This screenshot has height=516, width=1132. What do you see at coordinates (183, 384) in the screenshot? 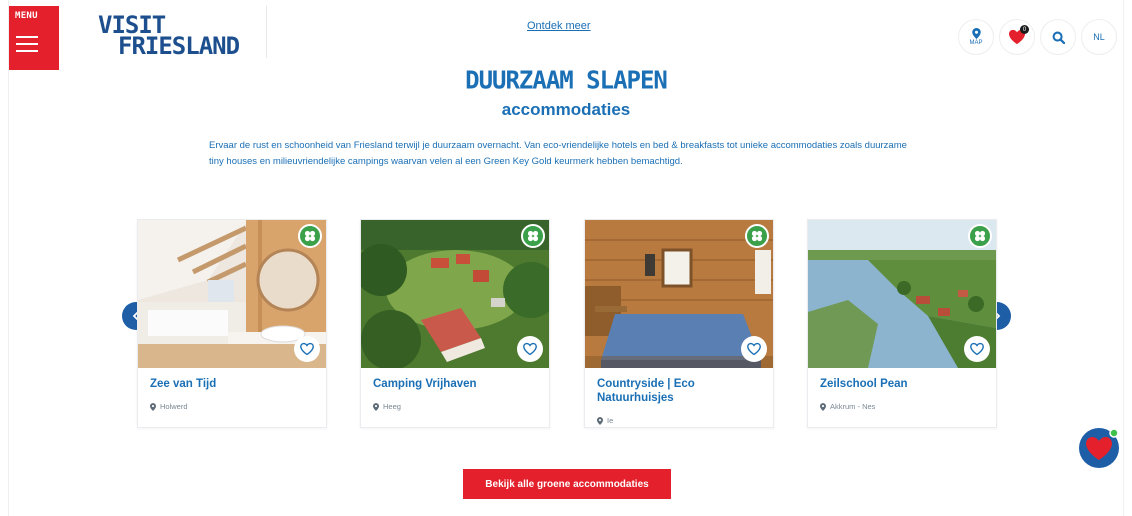
I see `card-title: Zee van Tijd` at bounding box center [183, 384].